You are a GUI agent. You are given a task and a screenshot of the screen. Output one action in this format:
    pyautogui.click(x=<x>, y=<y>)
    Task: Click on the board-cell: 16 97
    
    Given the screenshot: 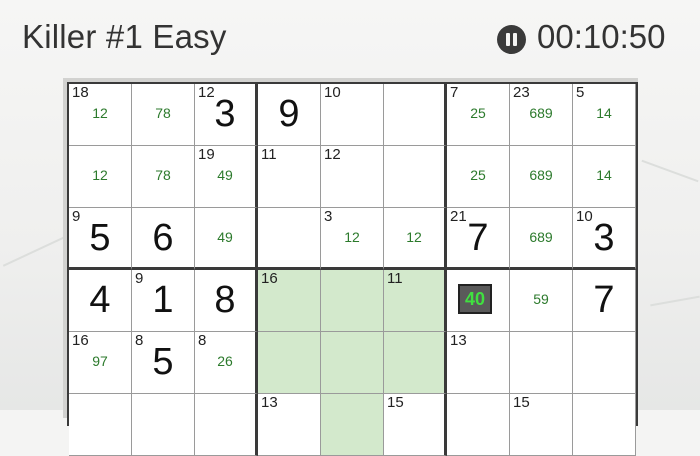 What is the action you would take?
    pyautogui.click(x=100, y=363)
    